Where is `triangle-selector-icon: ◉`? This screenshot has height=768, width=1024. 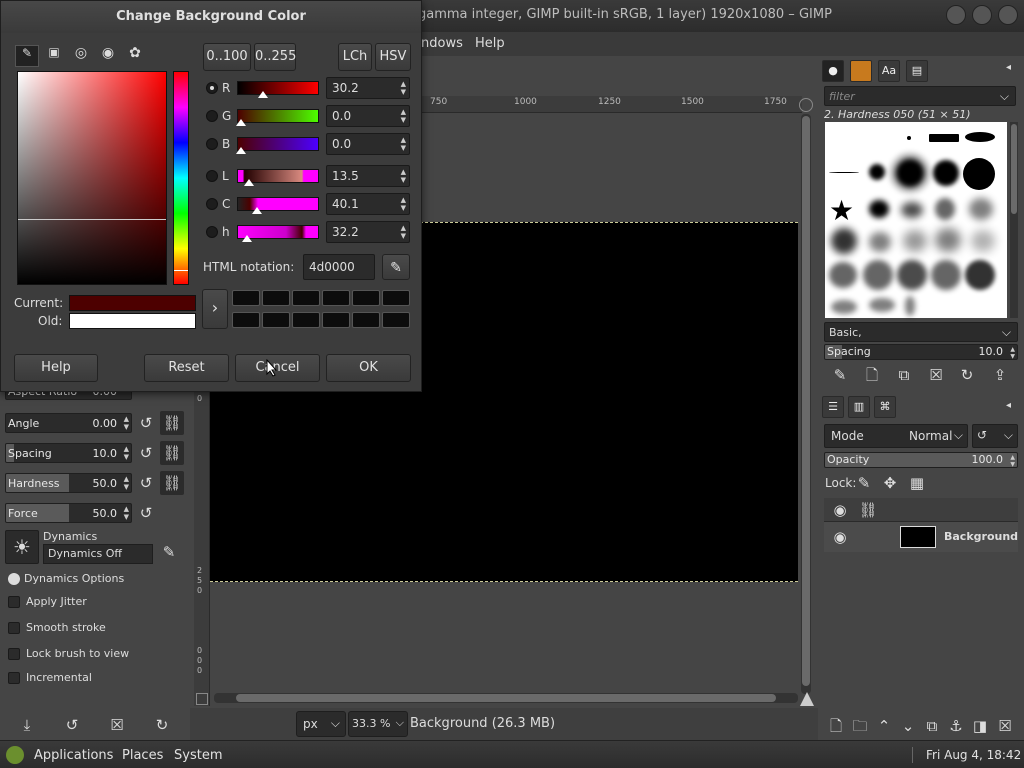 triangle-selector-icon: ◉ is located at coordinates (108, 56).